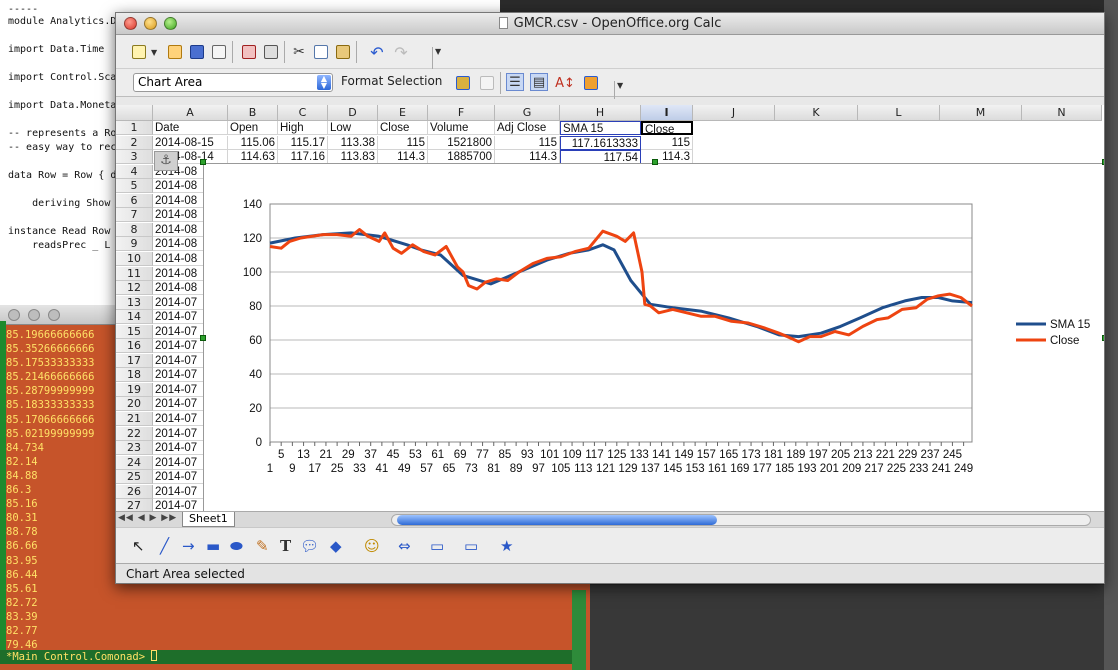 Image resolution: width=1118 pixels, height=670 pixels. Describe the element at coordinates (391, 81) in the screenshot. I see `format-selection-button: Format Selection` at that location.